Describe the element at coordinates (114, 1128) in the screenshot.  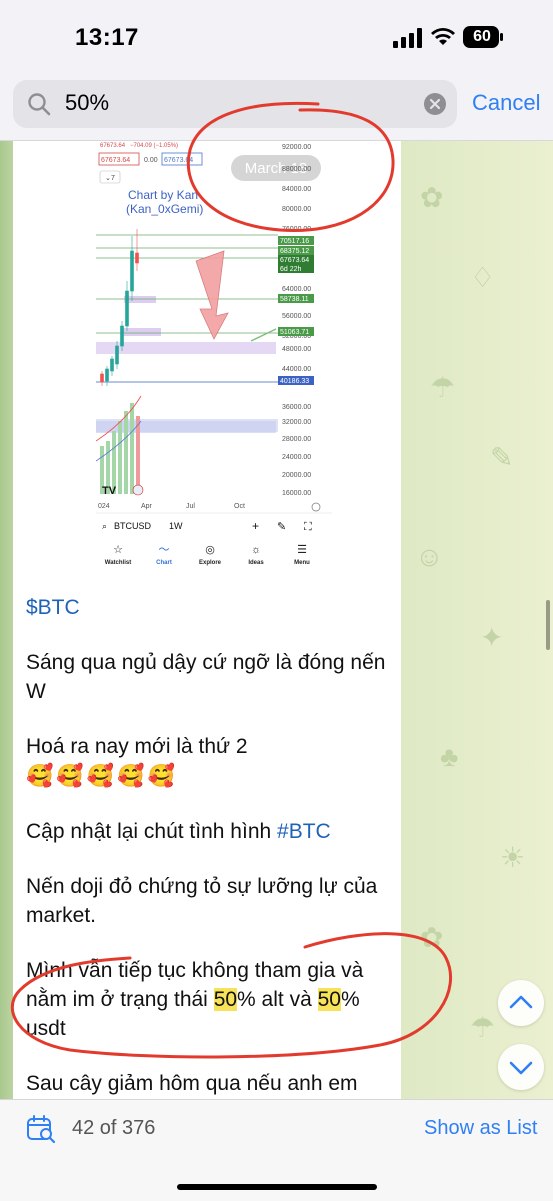
I see `result-counter: 42 of 376` at that location.